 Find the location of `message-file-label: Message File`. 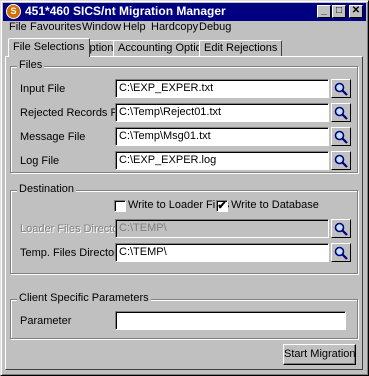

message-file-label: Message File is located at coordinates (53, 137).